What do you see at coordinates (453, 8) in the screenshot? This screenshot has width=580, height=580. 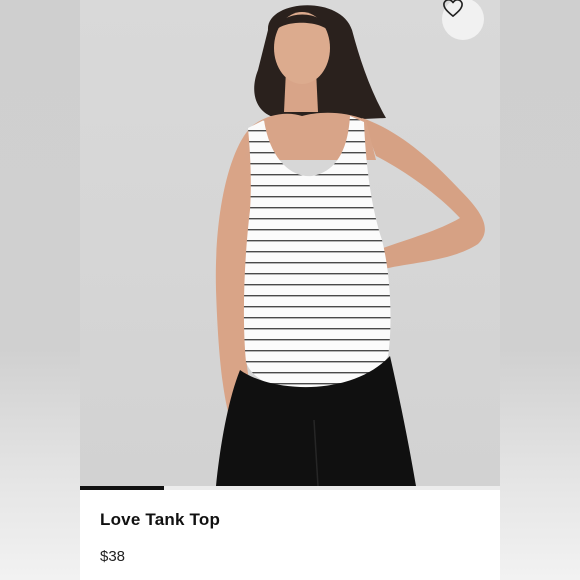 I see `heart-outline-icon` at bounding box center [453, 8].